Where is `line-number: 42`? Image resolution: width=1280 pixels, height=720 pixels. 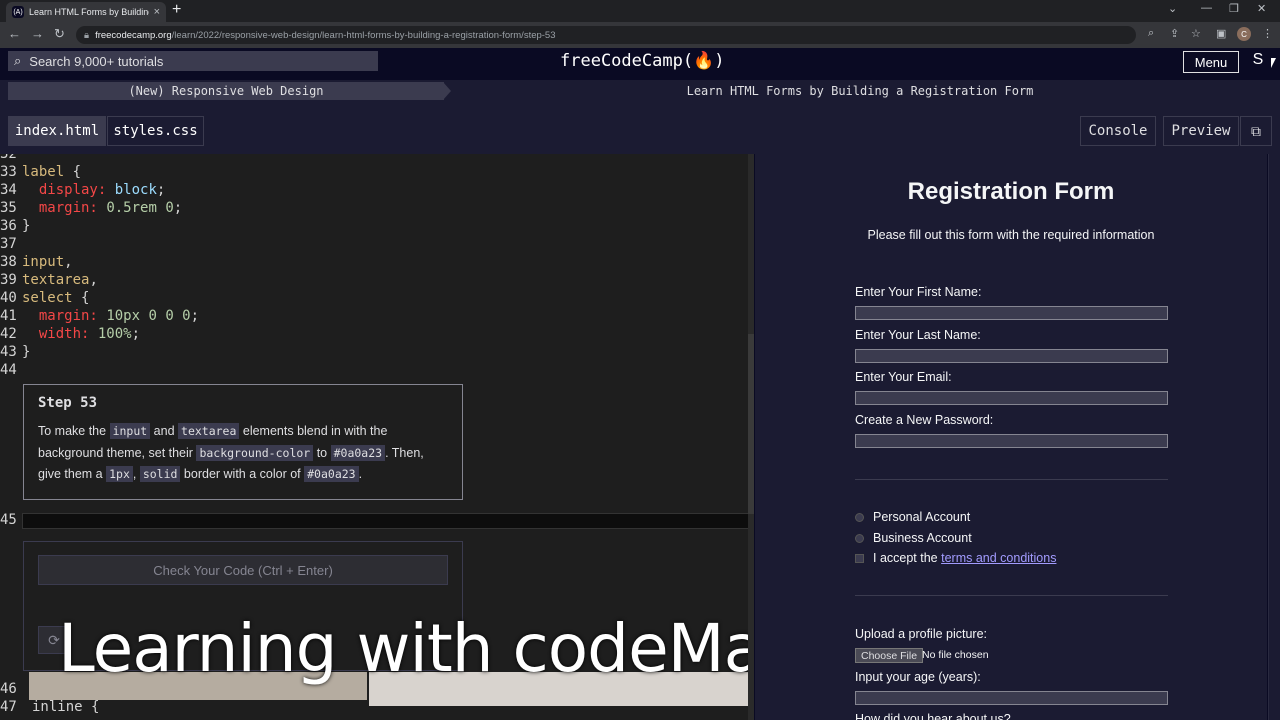 line-number: 42 is located at coordinates (8, 334).